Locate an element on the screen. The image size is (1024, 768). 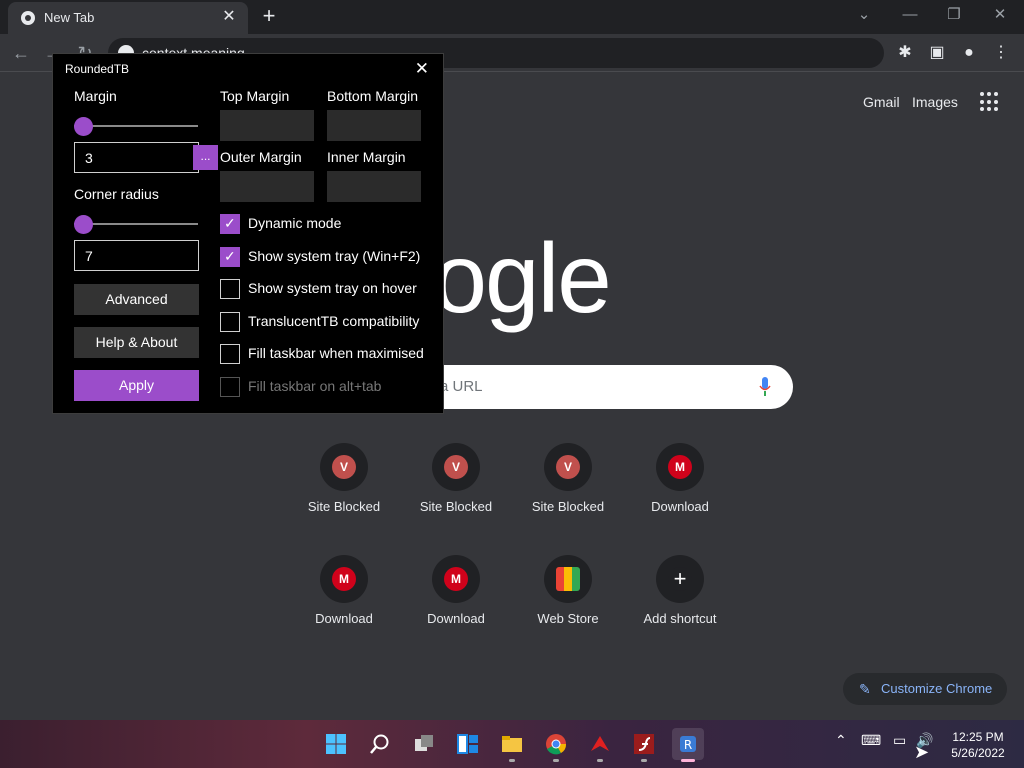
margin-value: 3 is located at coordinates (89, 158).